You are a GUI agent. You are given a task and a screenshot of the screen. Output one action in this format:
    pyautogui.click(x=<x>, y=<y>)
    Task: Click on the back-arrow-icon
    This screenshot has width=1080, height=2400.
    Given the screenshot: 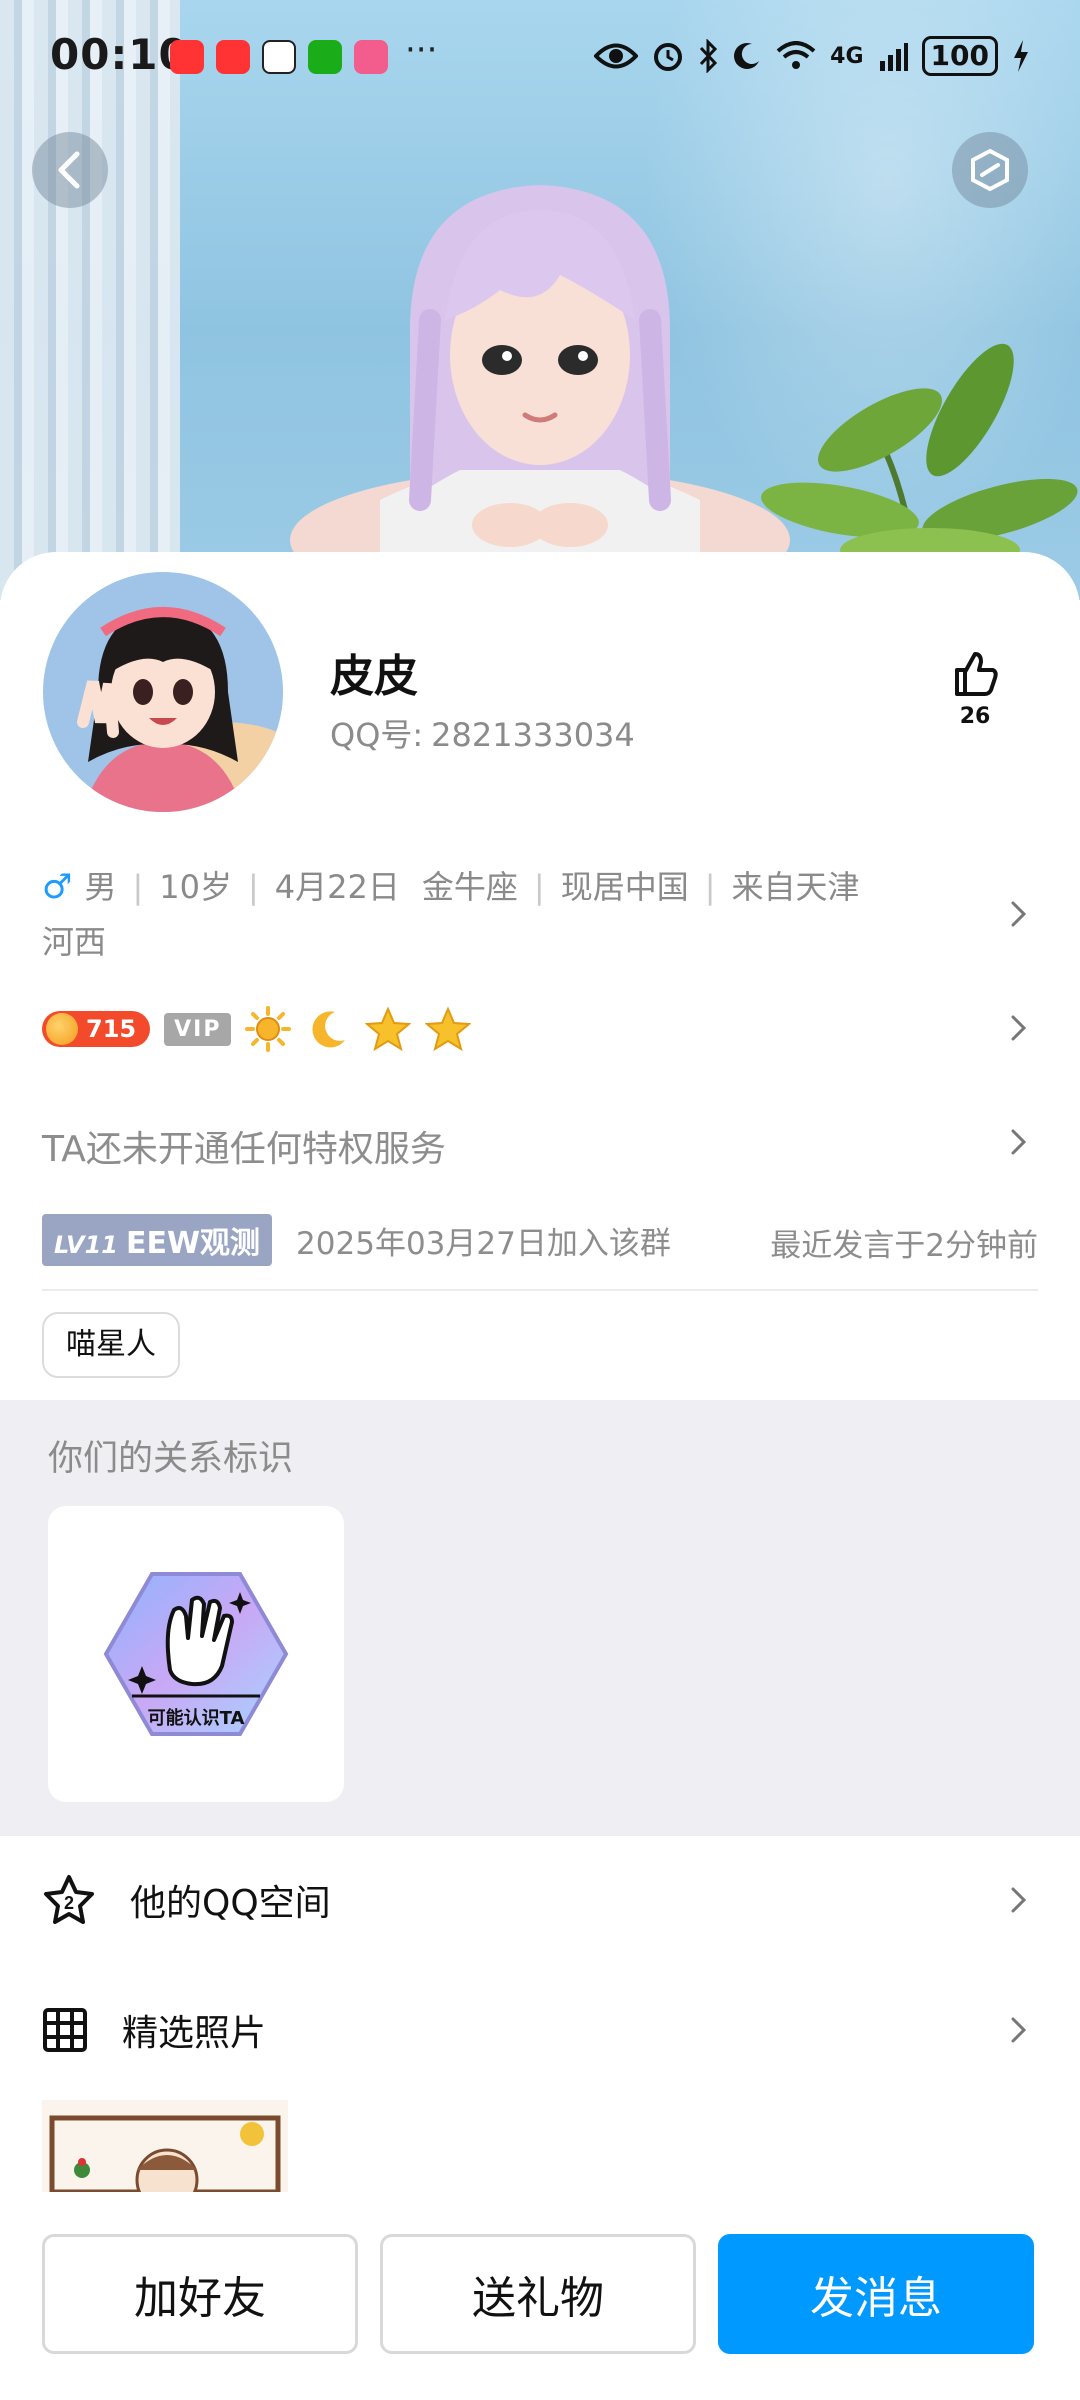 What is the action you would take?
    pyautogui.click(x=69, y=170)
    